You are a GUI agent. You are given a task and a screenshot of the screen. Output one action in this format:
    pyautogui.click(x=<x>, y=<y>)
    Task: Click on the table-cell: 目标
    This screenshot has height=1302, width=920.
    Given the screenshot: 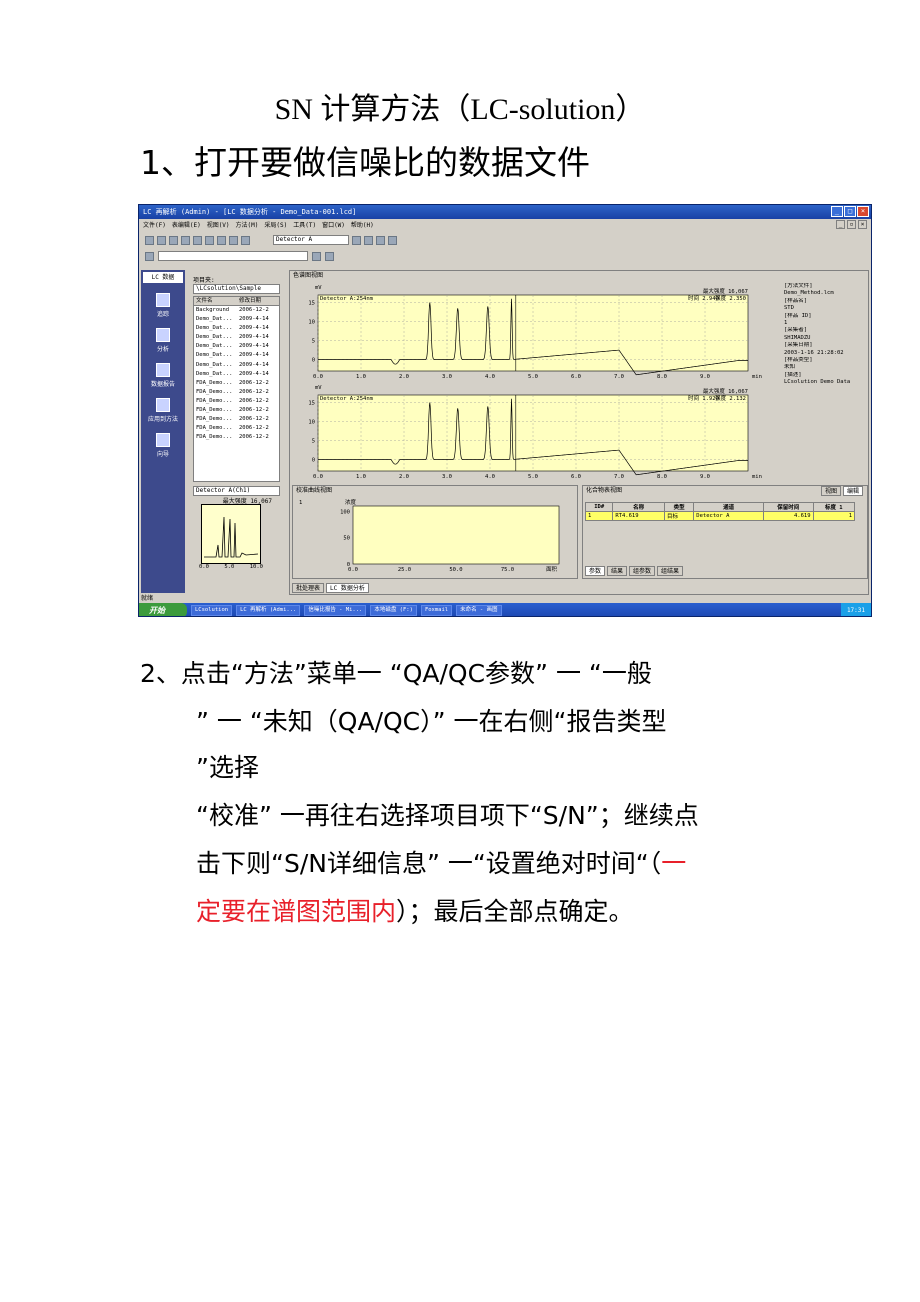 What is the action you would take?
    pyautogui.click(x=679, y=516)
    